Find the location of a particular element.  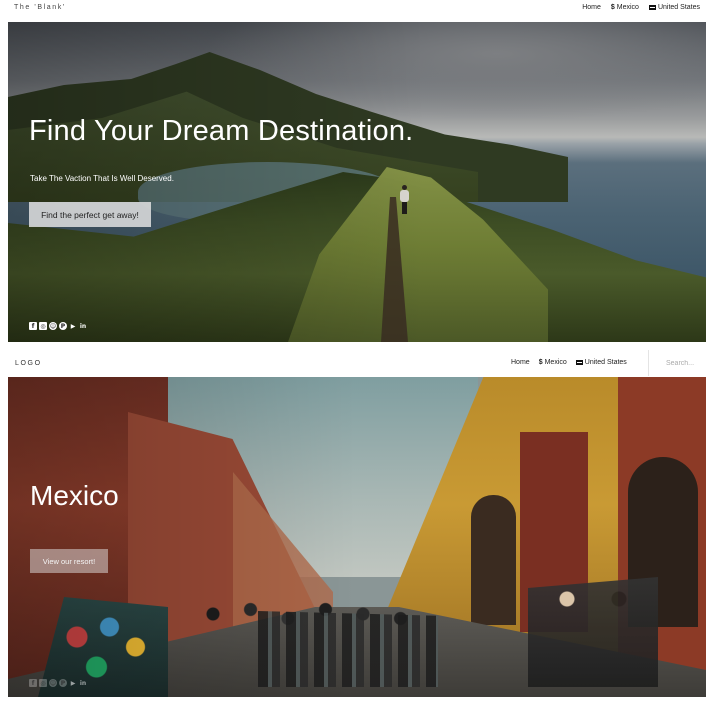

nav2-mexico-link: $ Mexico is located at coordinates (553, 362).